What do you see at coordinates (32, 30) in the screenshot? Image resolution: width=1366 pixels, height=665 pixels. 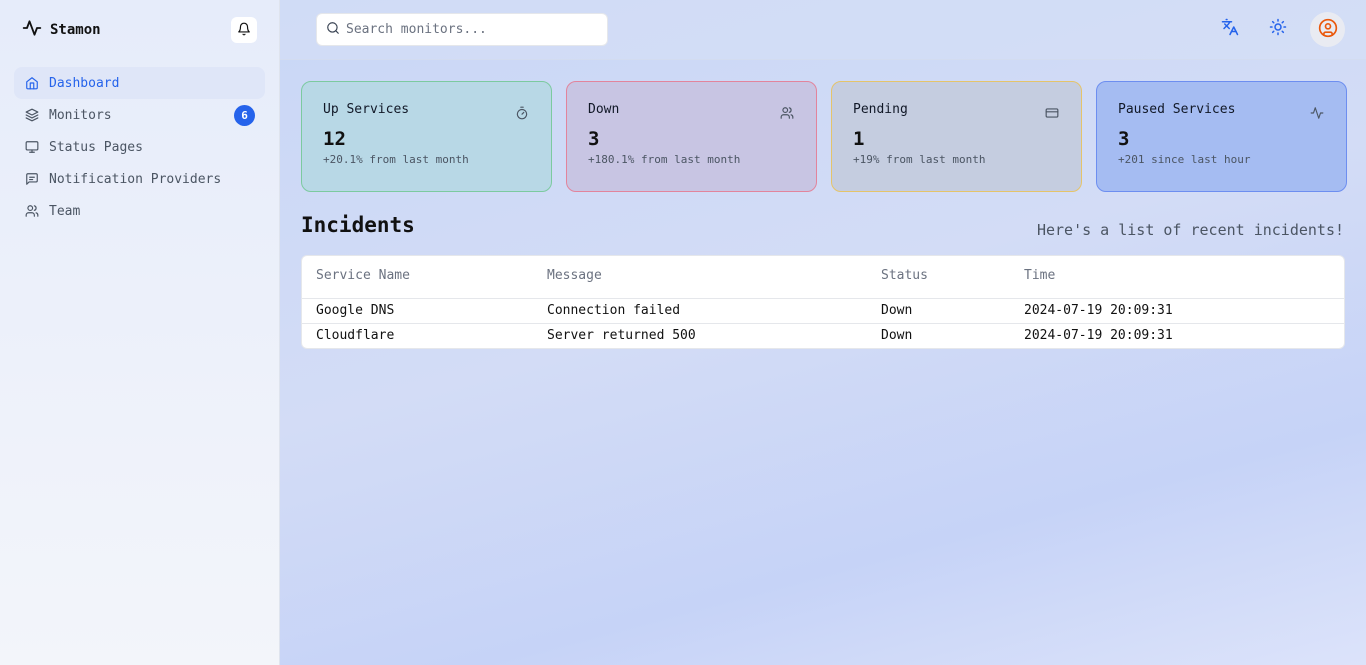 I see `activity-logo-icon` at bounding box center [32, 30].